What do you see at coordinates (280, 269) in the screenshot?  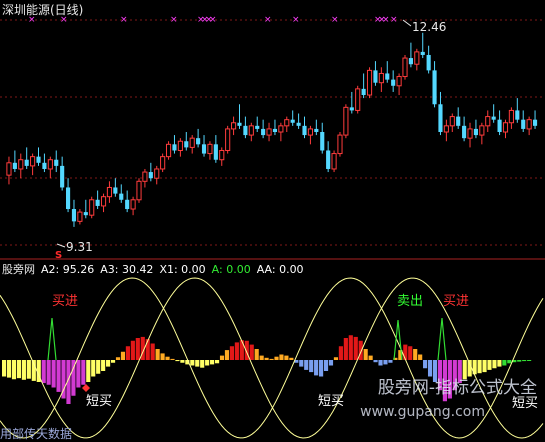 I see `indicator-aa: AA: 0.00` at bounding box center [280, 269].